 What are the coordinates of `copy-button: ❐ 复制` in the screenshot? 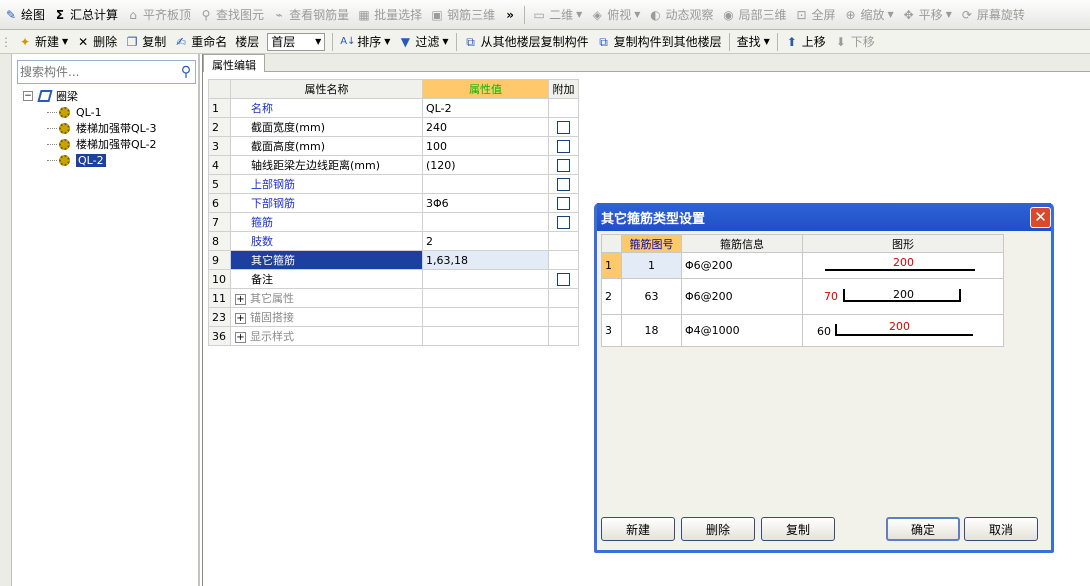 It's located at (145, 42).